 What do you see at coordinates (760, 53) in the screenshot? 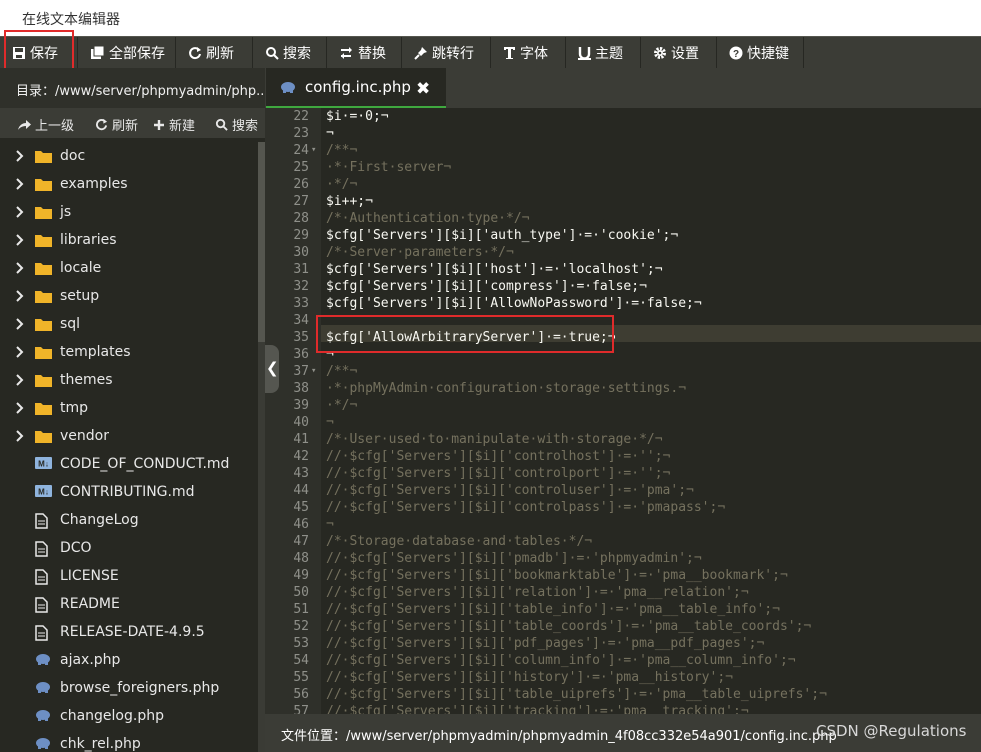
I see `shortcuts-button: ? 快捷键` at bounding box center [760, 53].